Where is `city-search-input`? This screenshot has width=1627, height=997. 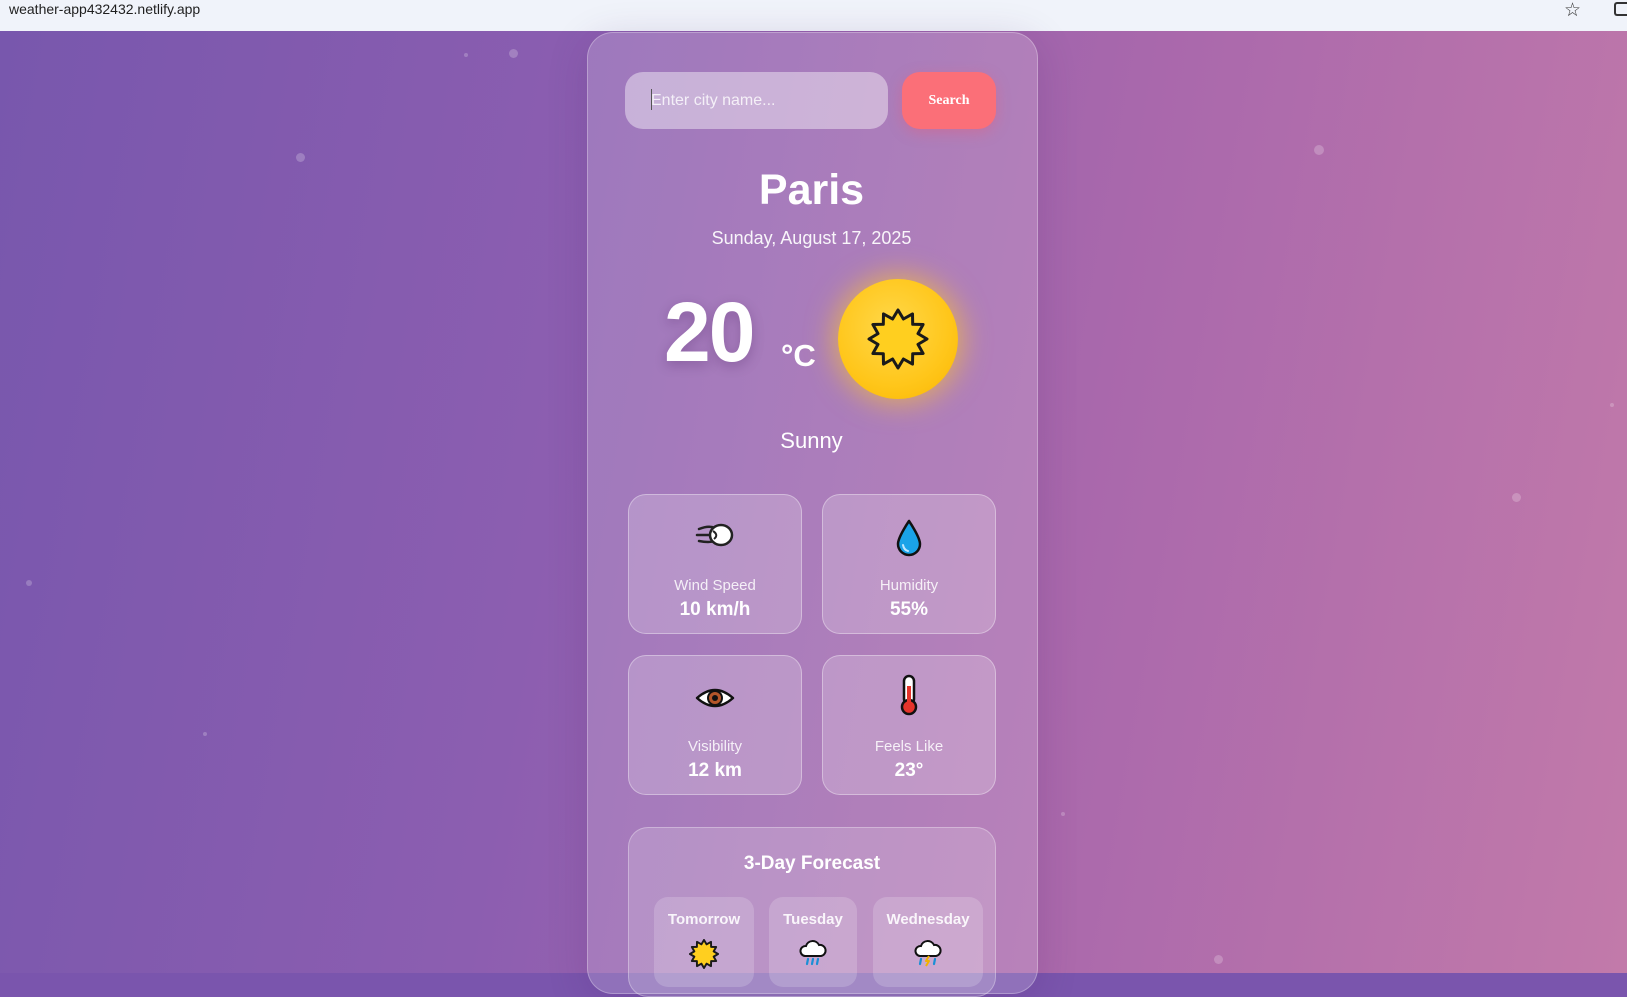 city-search-input is located at coordinates (756, 100).